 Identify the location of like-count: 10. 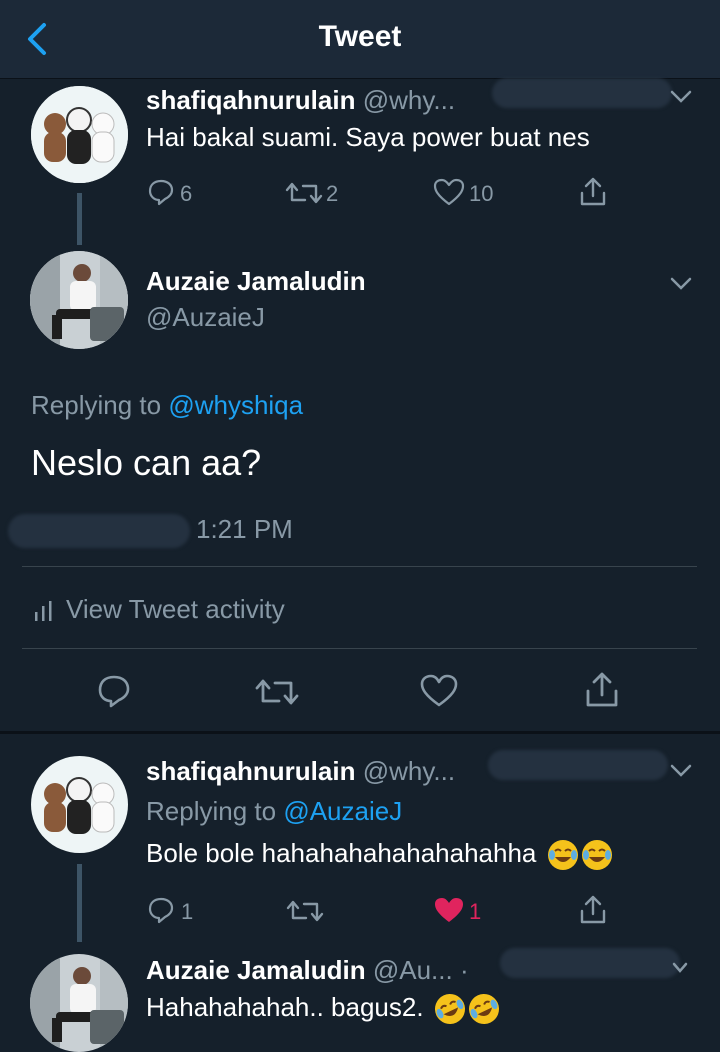
(481, 193).